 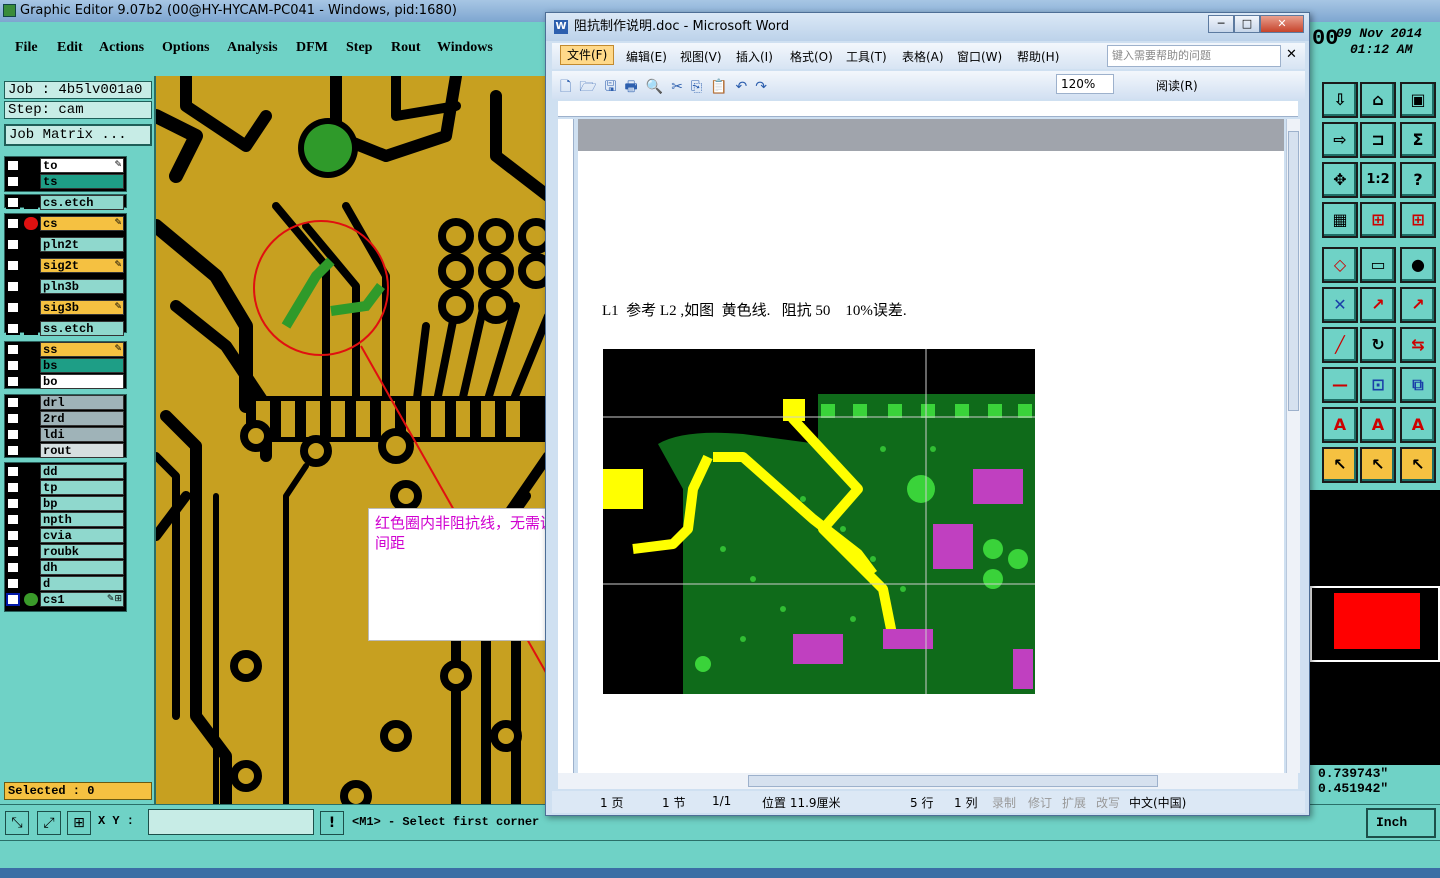 I want to click on layer-row-tp: tp, so click(x=65, y=487).